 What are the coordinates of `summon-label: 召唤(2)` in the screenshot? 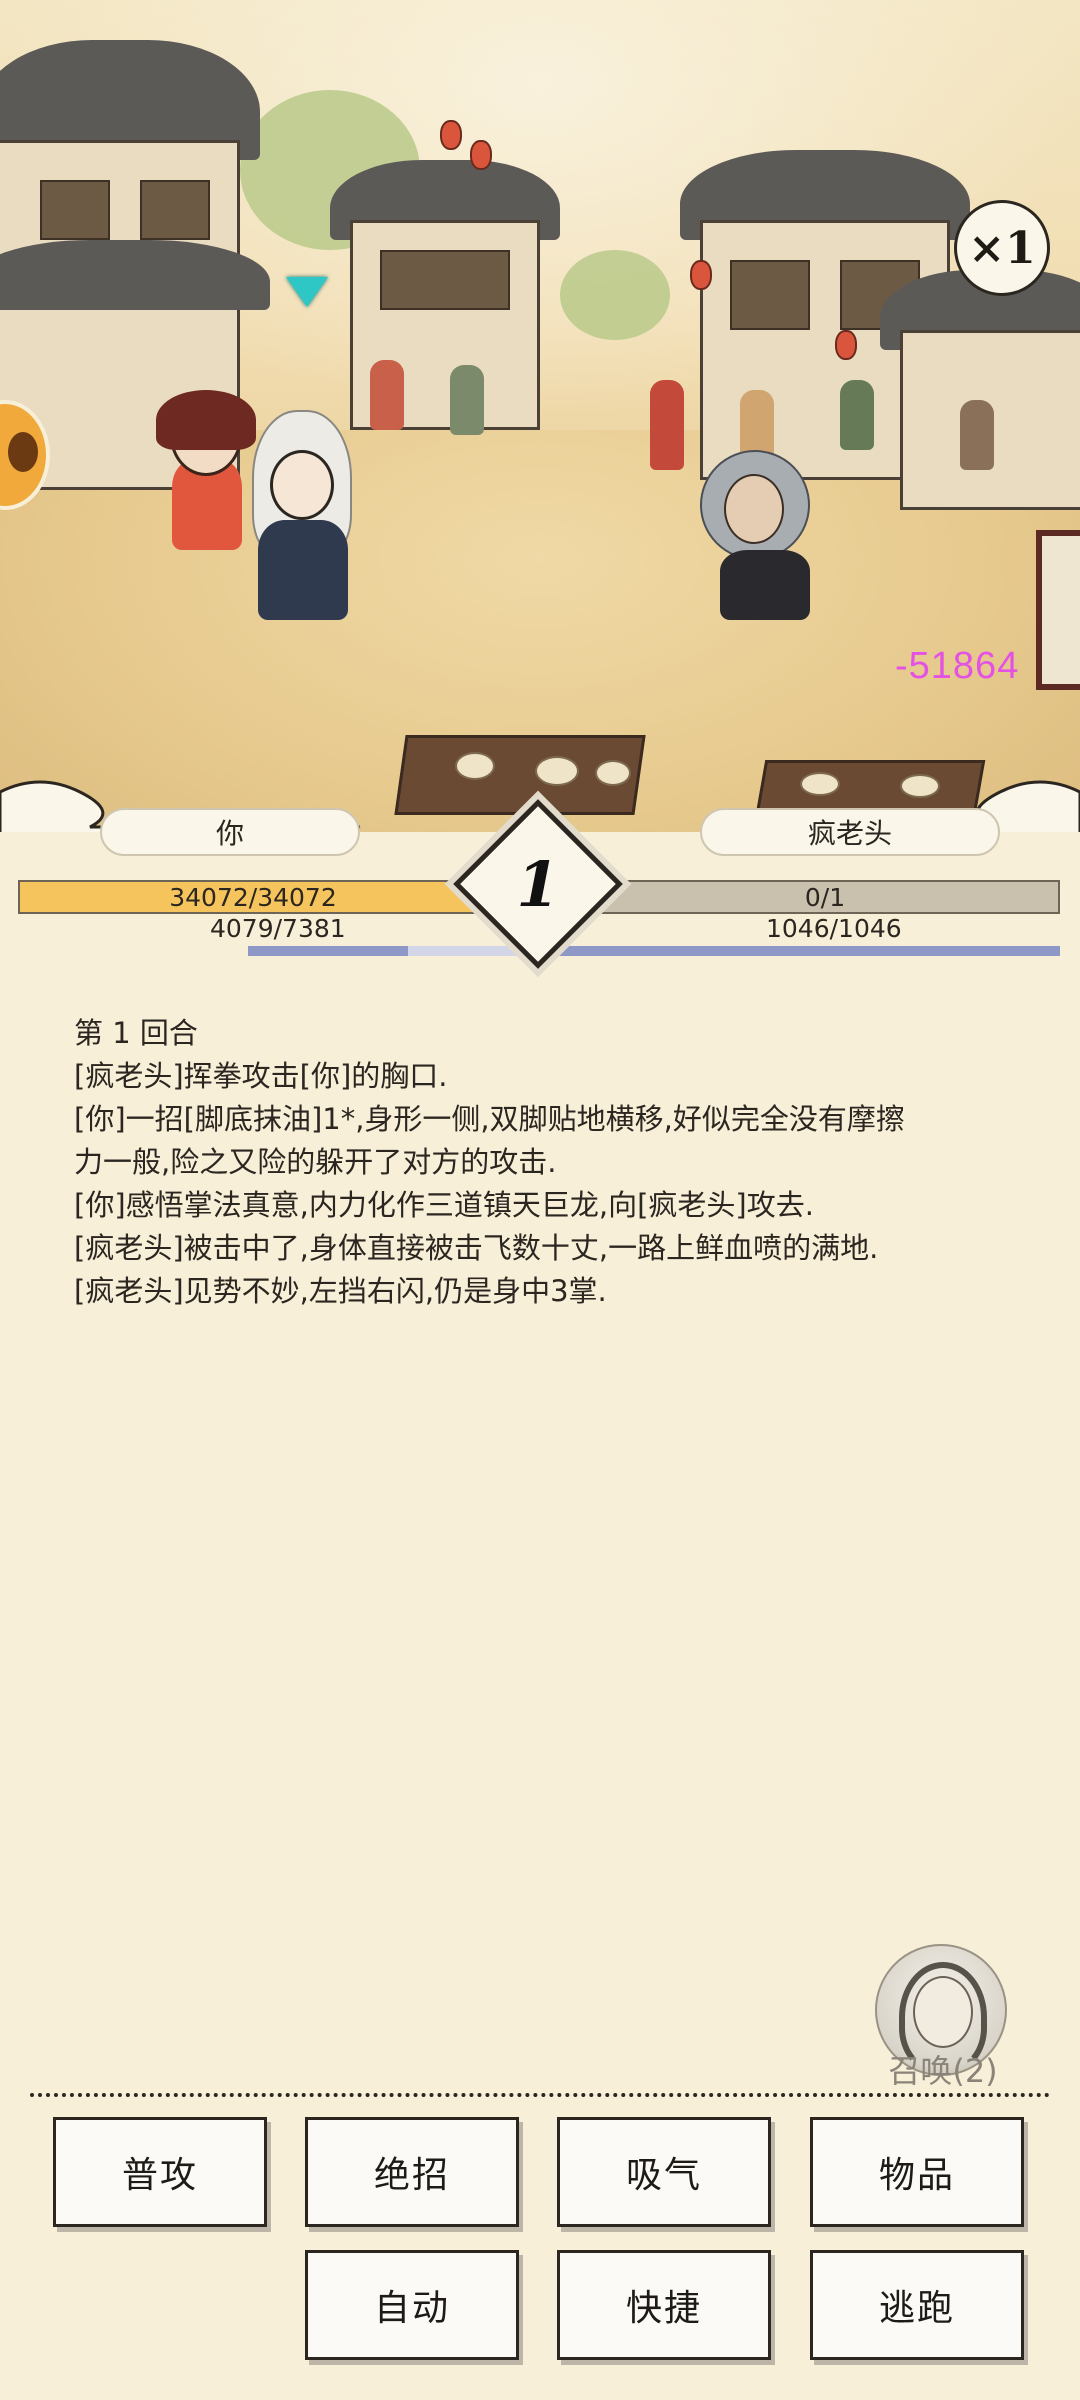 It's located at (943, 2069).